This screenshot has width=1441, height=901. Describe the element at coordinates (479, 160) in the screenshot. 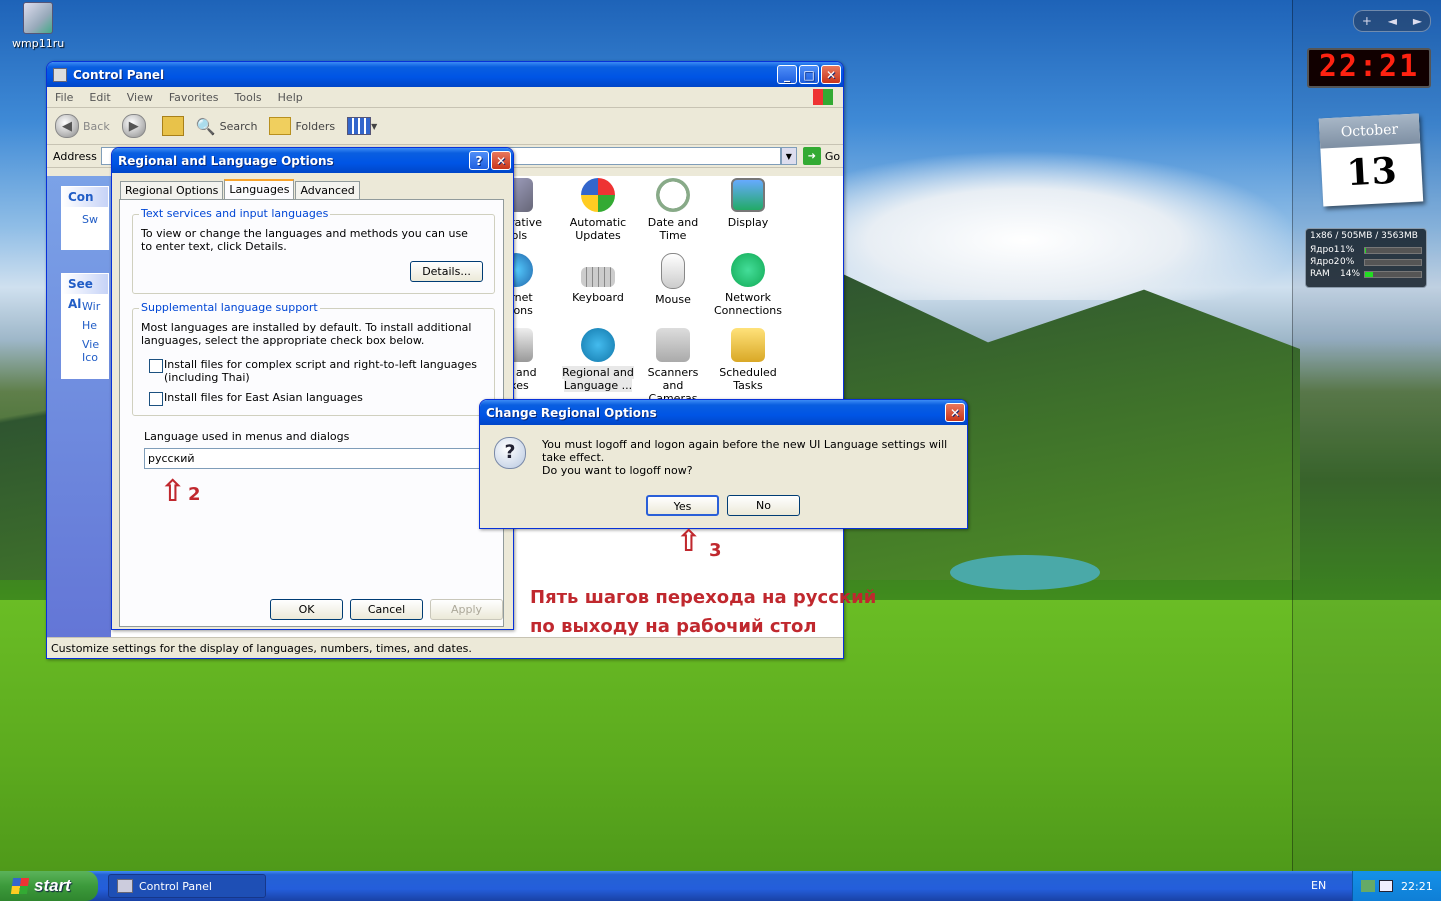

I see `help-button: ?` at that location.